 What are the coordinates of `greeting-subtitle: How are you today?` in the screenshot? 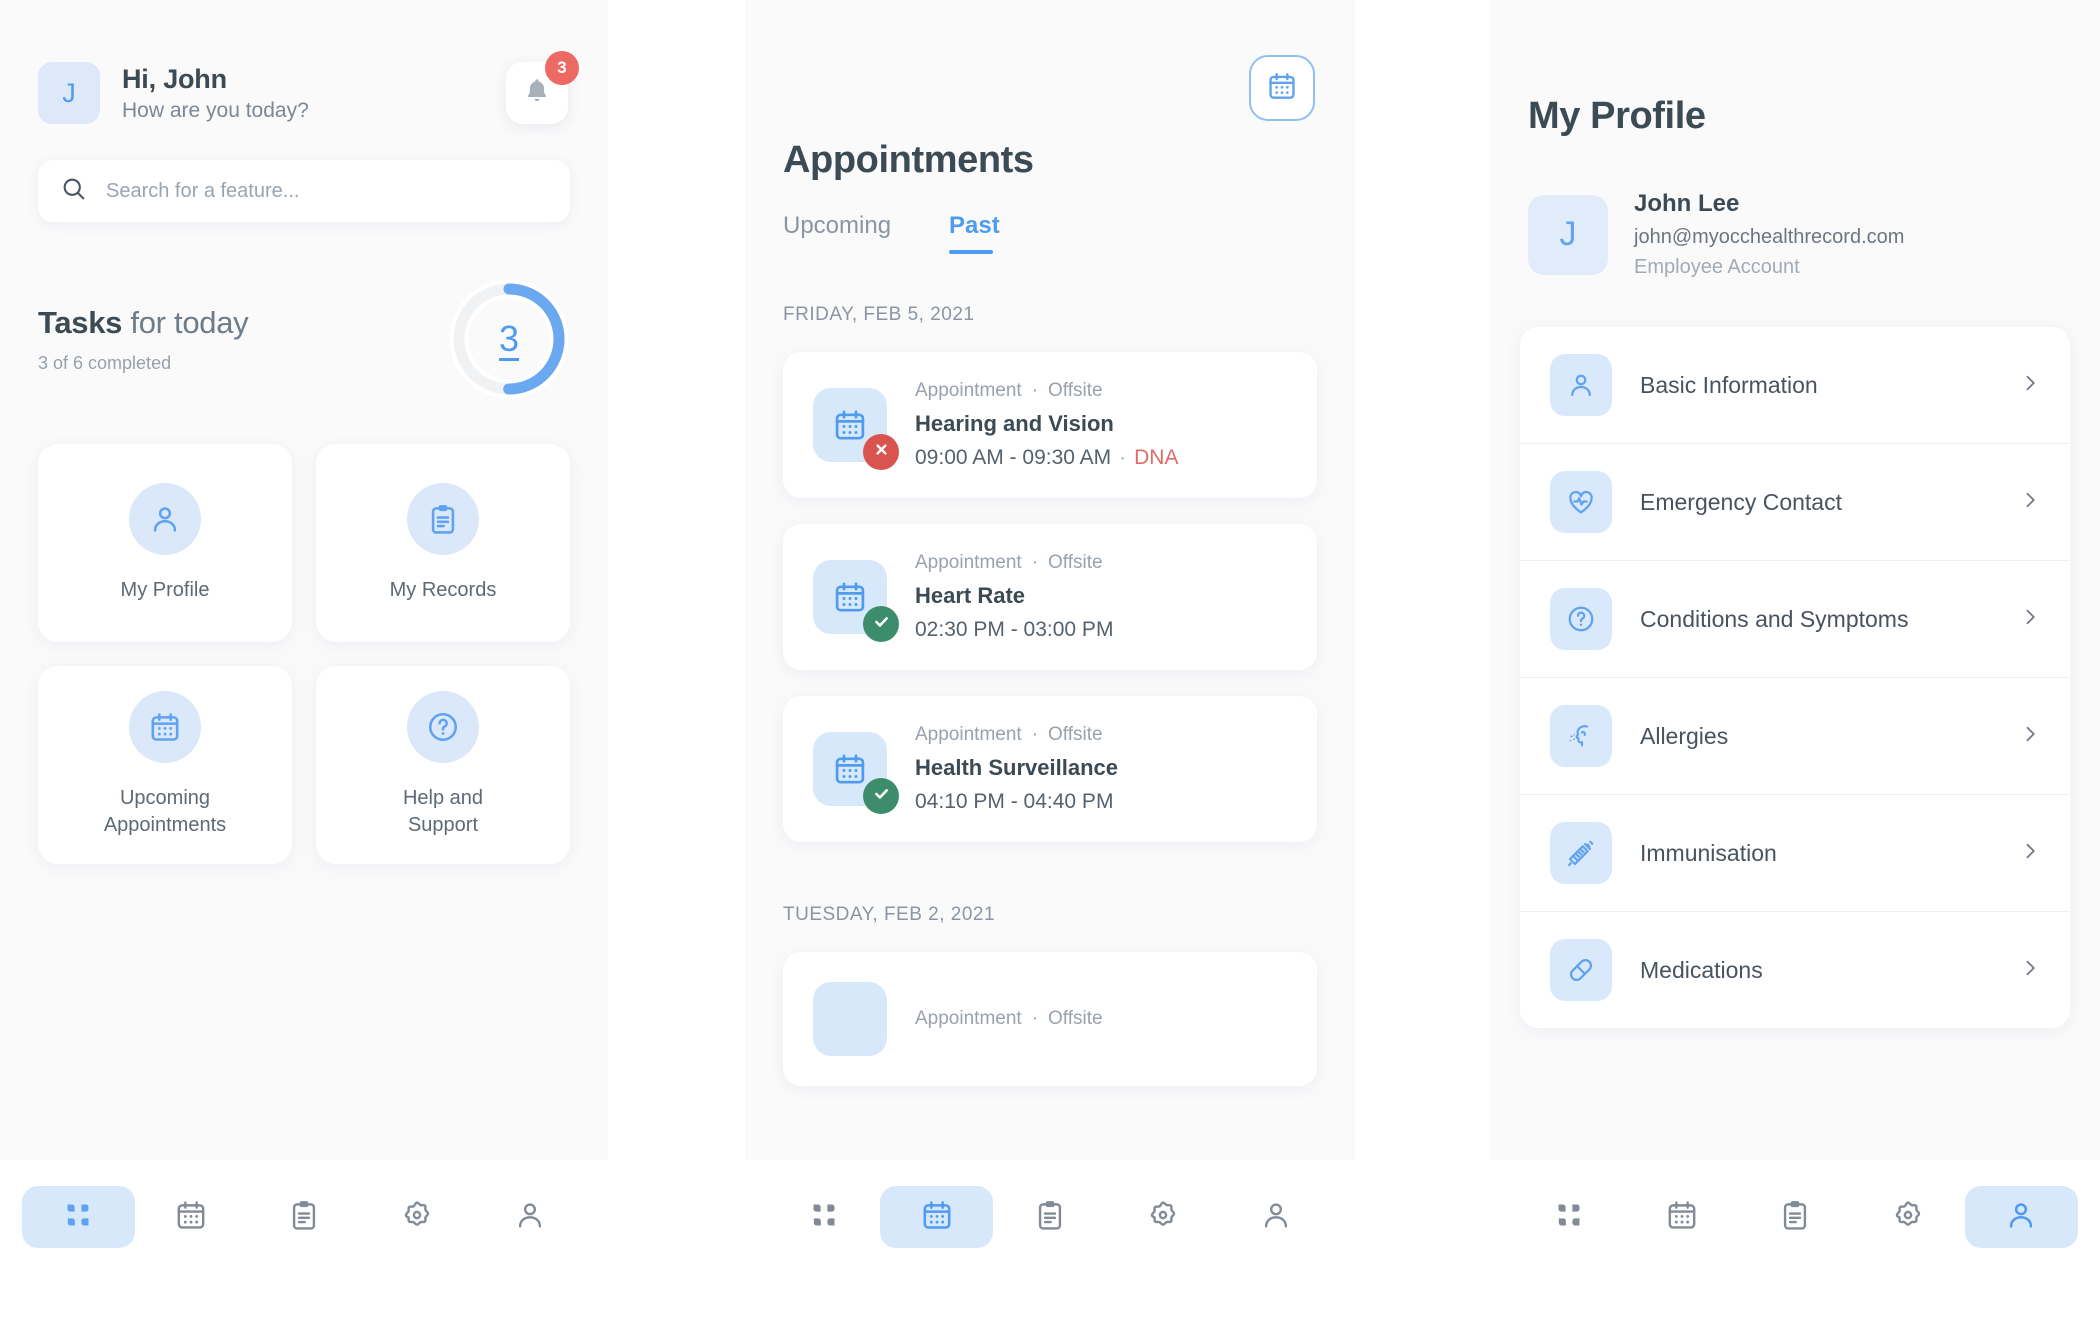 It's located at (215, 110).